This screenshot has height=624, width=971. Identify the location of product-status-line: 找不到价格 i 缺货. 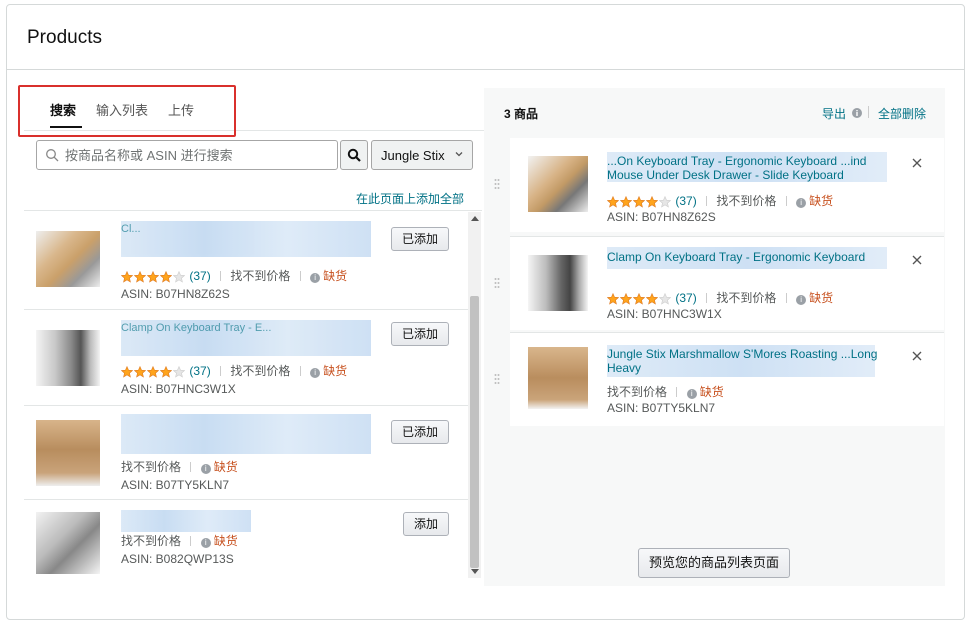
(179, 466).